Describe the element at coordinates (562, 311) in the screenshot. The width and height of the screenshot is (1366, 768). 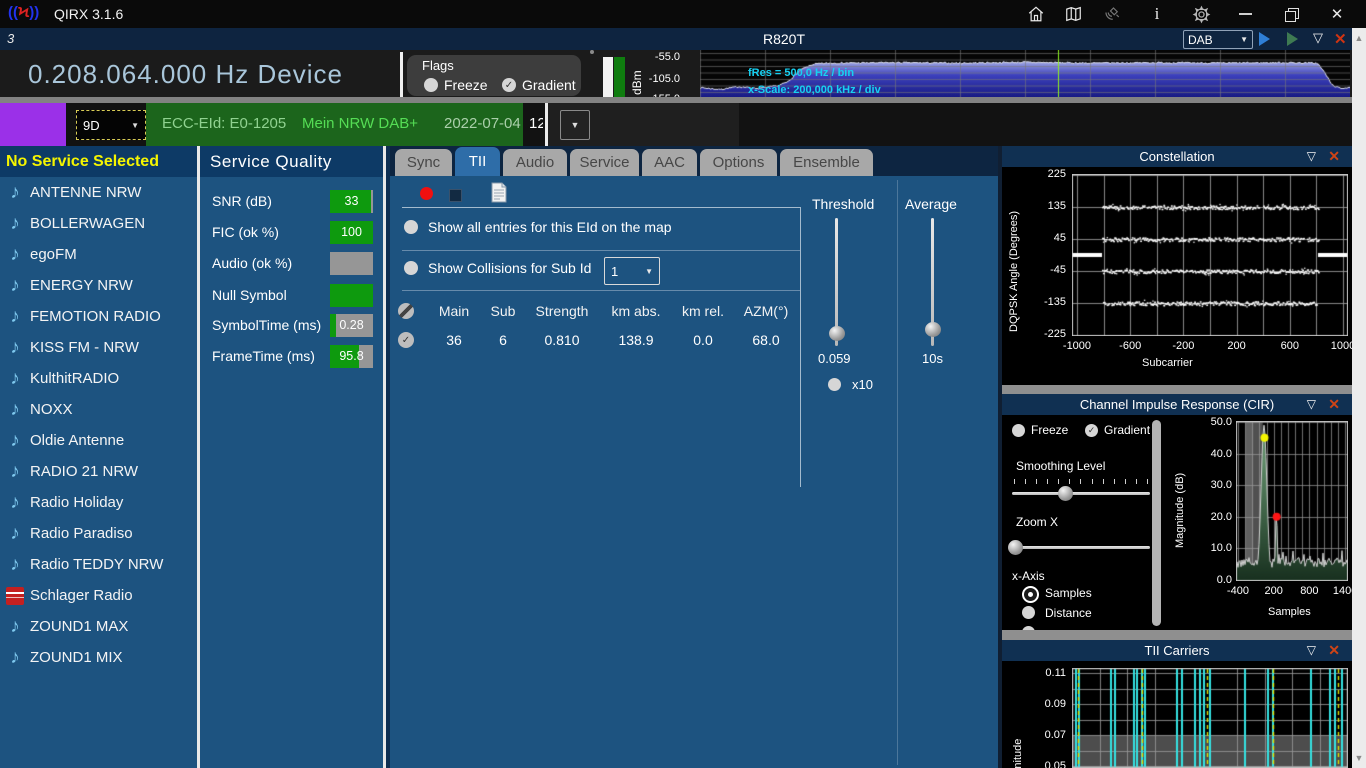
I see `table-header: Strength` at that location.